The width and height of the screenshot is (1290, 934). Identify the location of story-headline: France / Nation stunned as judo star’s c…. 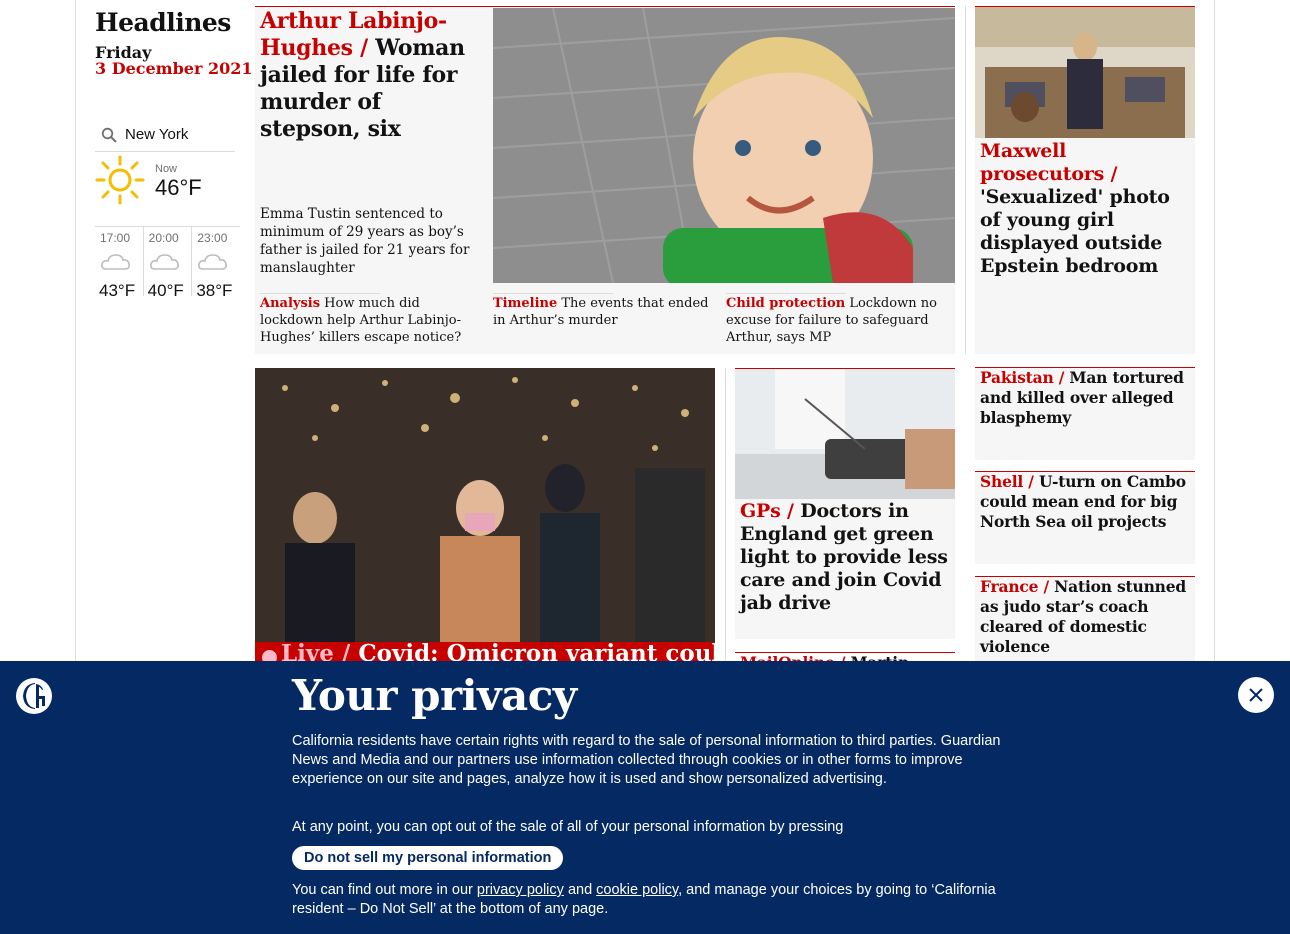
(1086, 617).